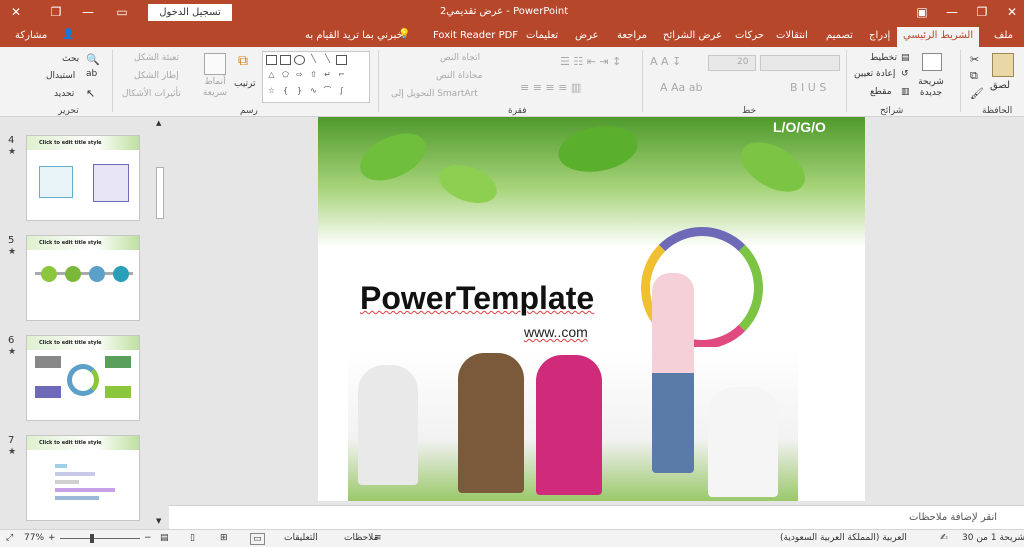 The height and width of the screenshot is (547, 1024). What do you see at coordinates (160, 323) in the screenshot?
I see `thumbnail-scrollbar: ▲ ▼` at bounding box center [160, 323].